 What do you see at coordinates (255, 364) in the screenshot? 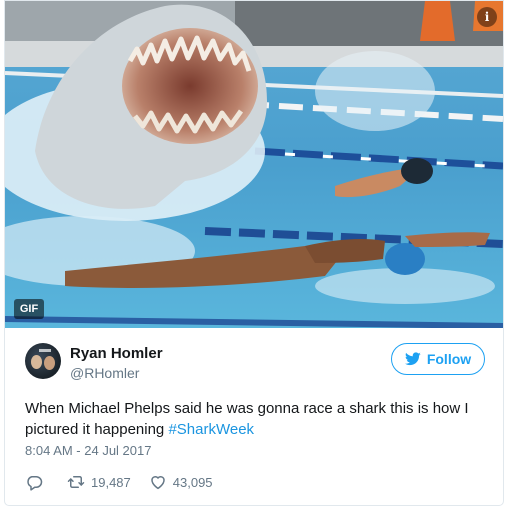
I see `author-row: Ryan Homler @RHomler Follow` at bounding box center [255, 364].